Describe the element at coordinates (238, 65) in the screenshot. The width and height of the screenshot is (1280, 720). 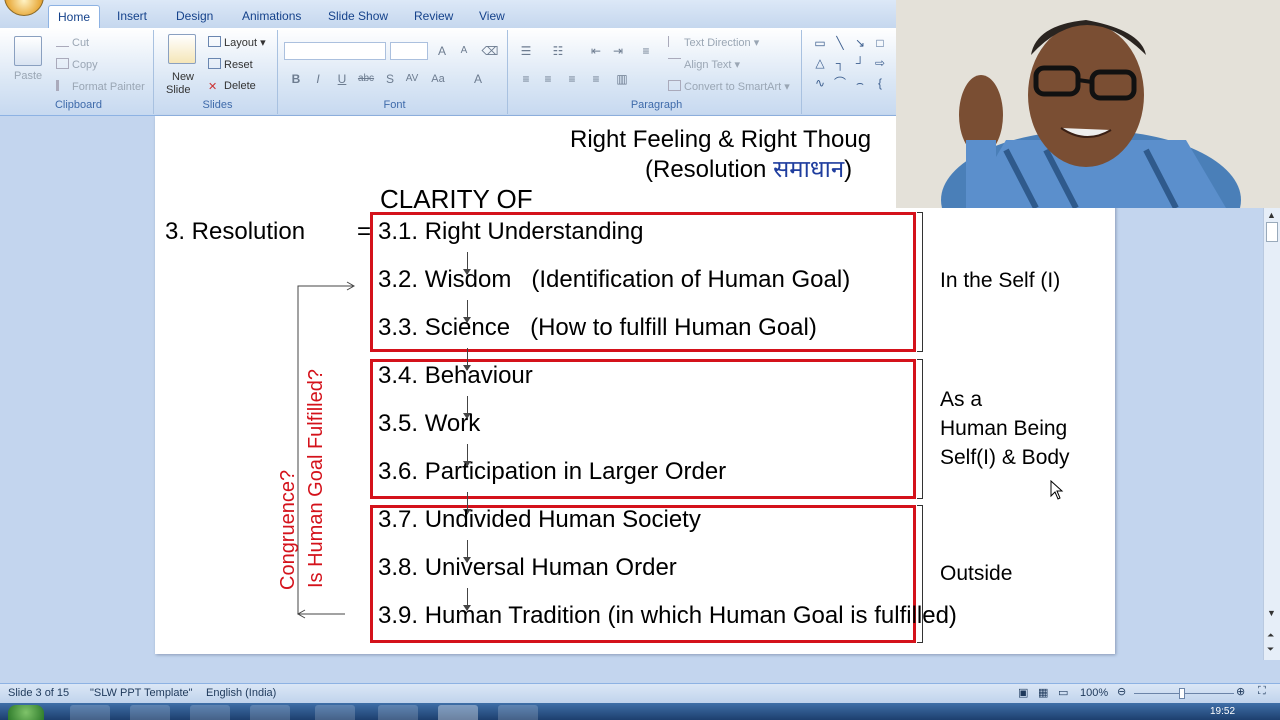
I see `reset-label: Reset` at that location.